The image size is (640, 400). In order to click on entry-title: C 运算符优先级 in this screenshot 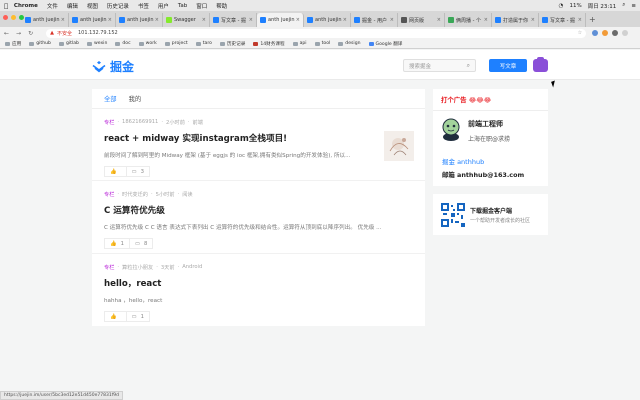, I will do `click(258, 210)`.